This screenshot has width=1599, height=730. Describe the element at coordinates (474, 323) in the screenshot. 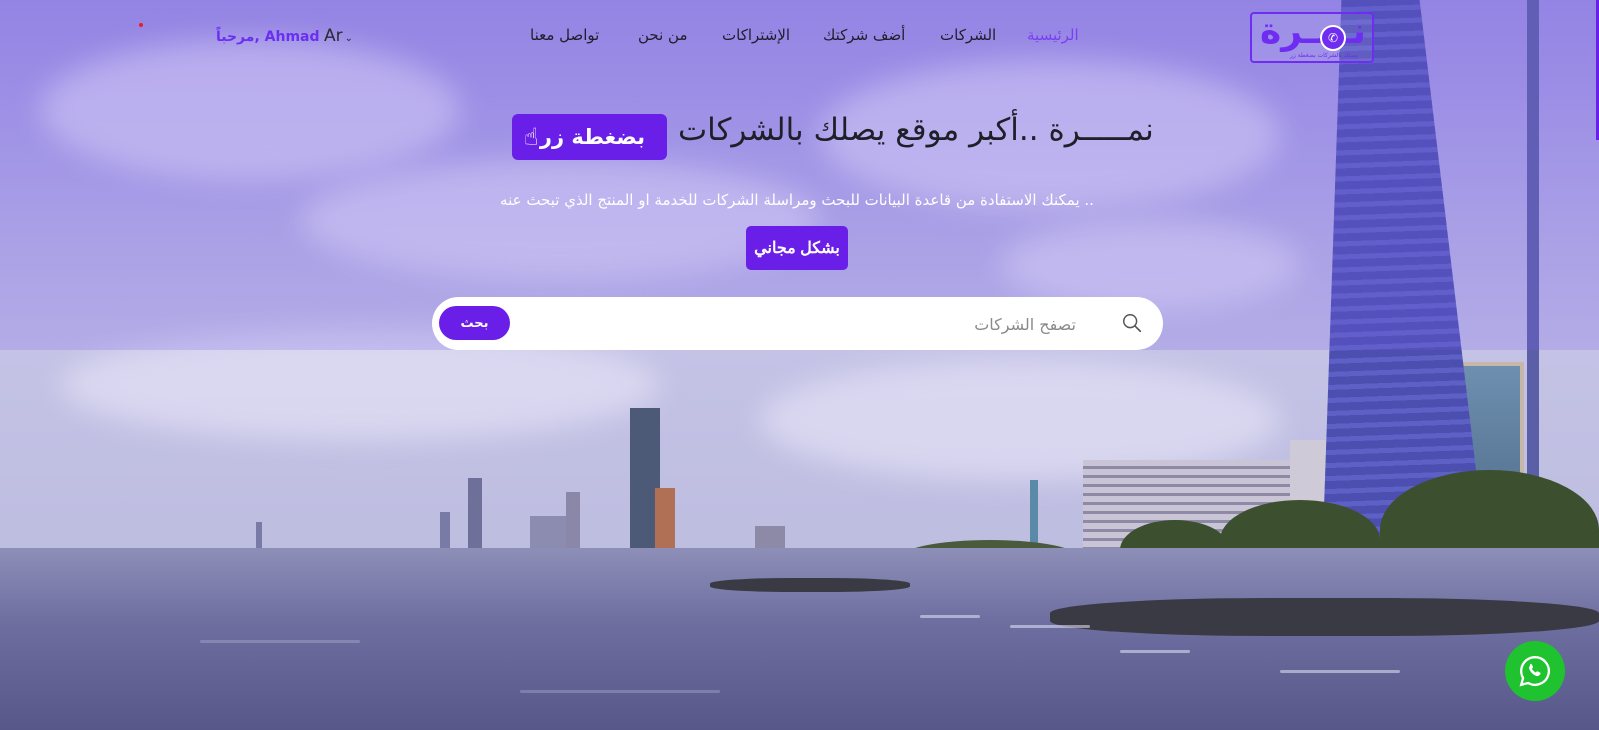

I see `search-button: بحث` at that location.